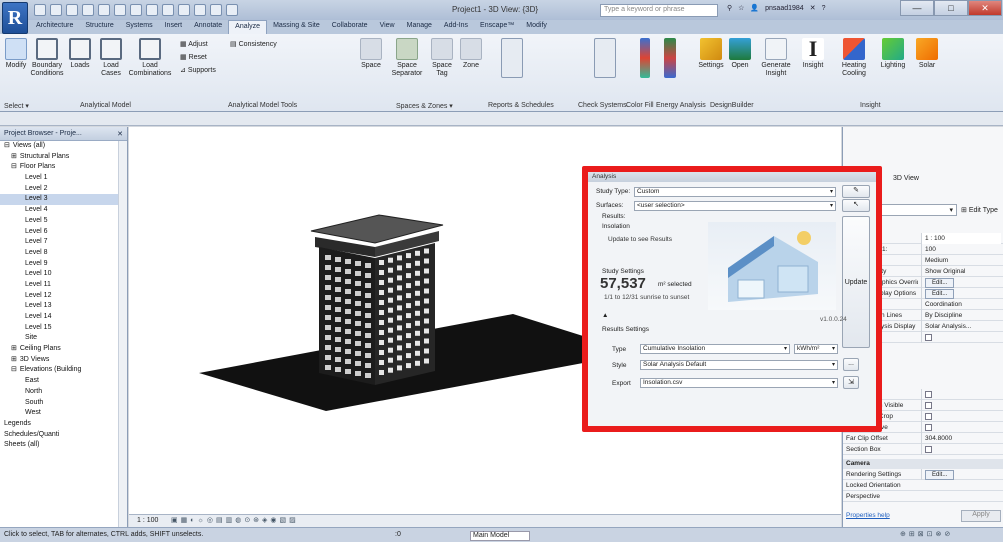  I want to click on expand-toggle-icon: ⊟, so click(14, 166).